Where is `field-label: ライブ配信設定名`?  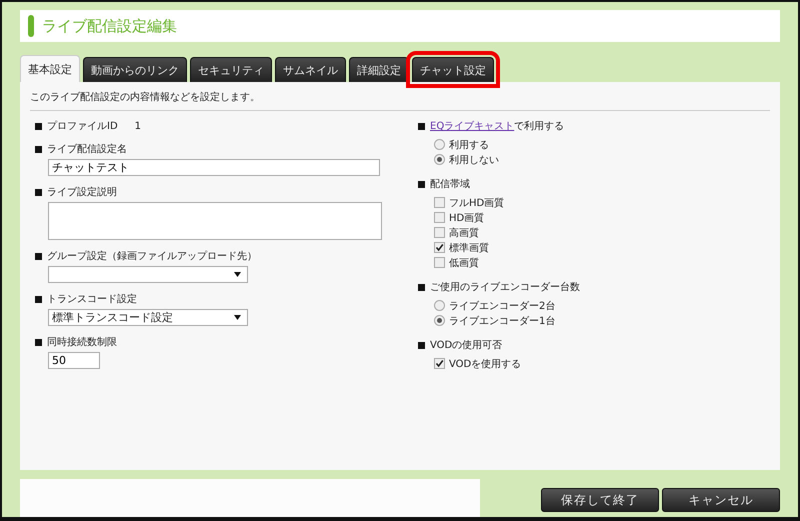 field-label: ライブ配信設定名 is located at coordinates (87, 149).